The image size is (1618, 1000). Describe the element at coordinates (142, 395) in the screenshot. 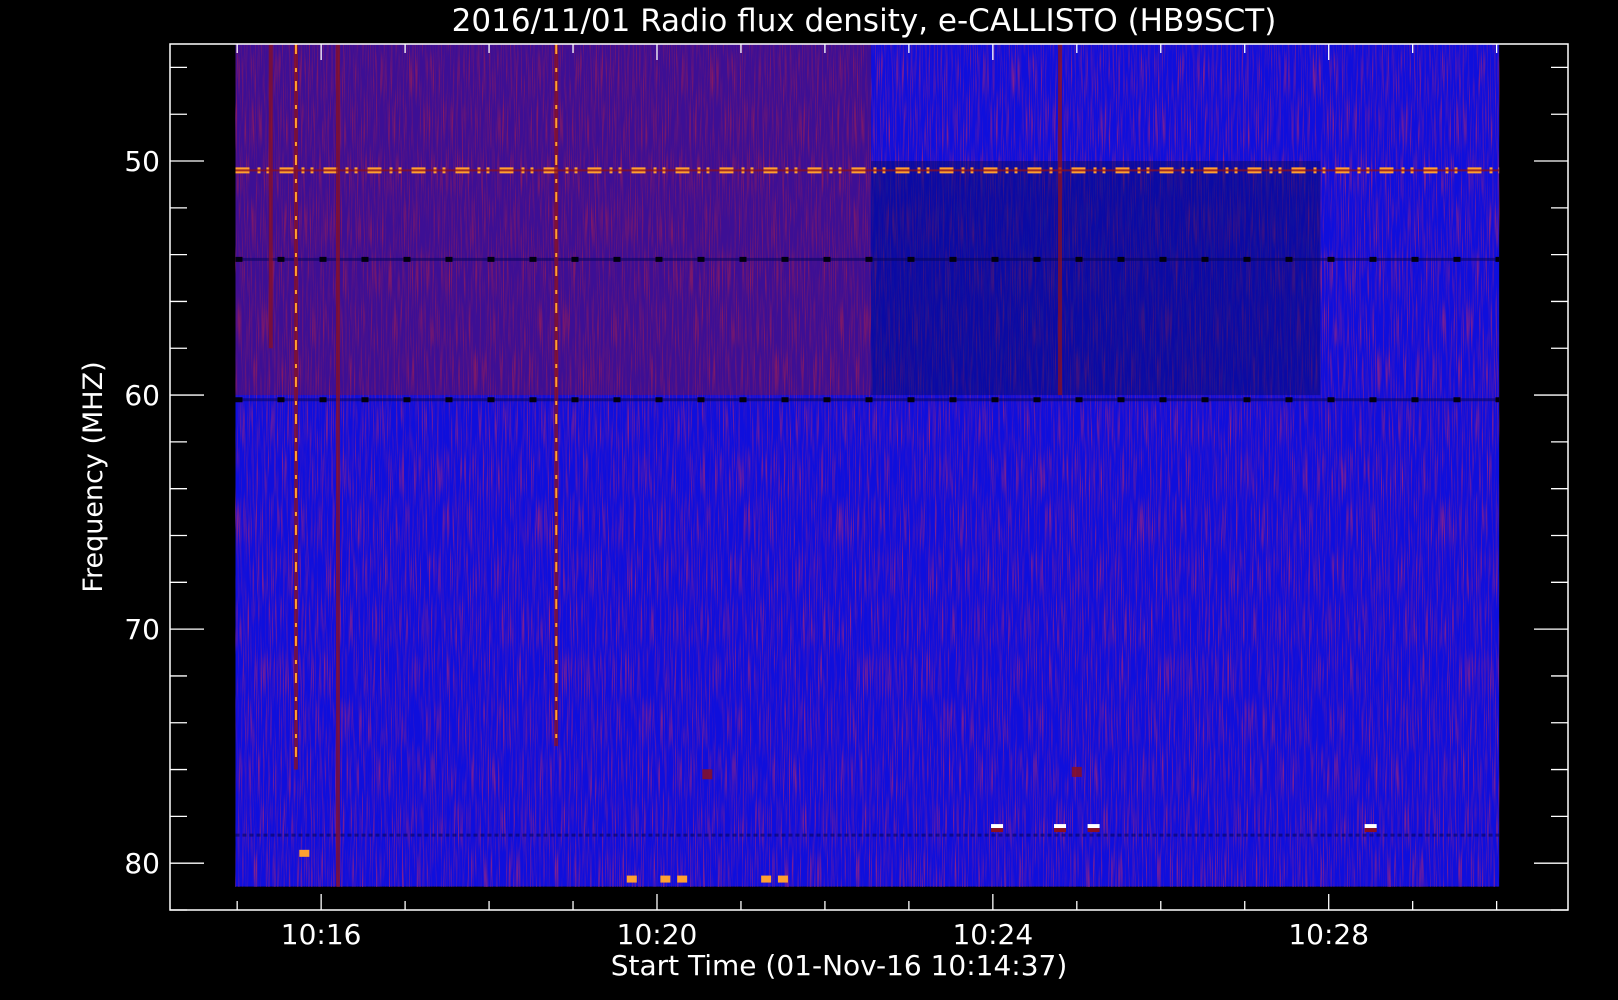

I see `y-tick-label-1: 60` at that location.